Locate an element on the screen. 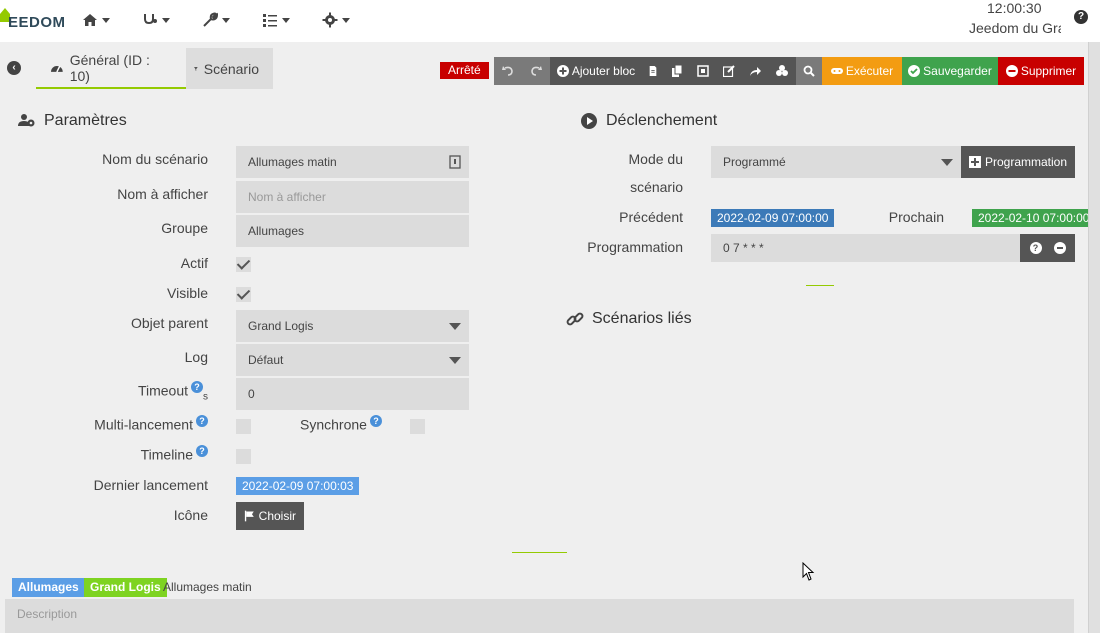 This screenshot has height=633, width=1100. log-select: Défaut is located at coordinates (352, 360).